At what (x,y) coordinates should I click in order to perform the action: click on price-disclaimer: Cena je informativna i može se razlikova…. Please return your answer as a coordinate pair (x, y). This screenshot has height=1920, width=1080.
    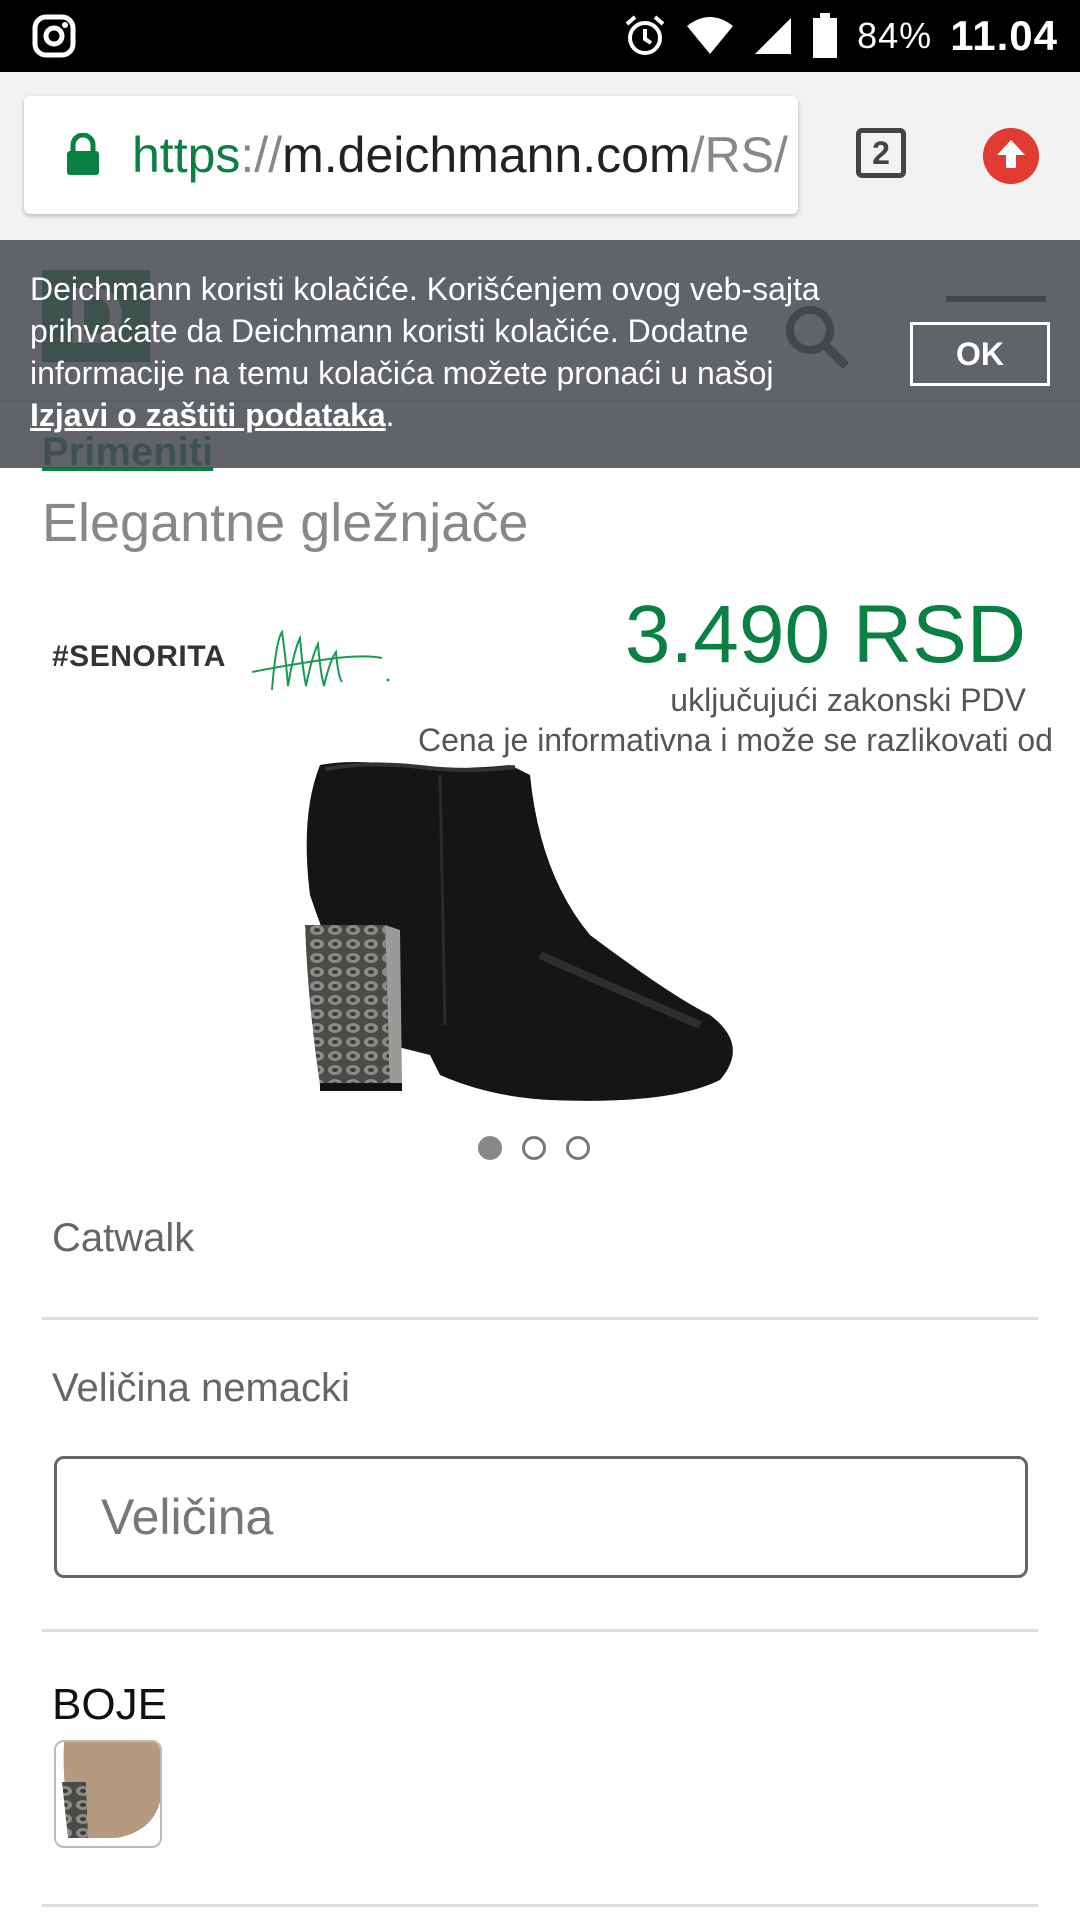
    Looking at the image, I should click on (735, 740).